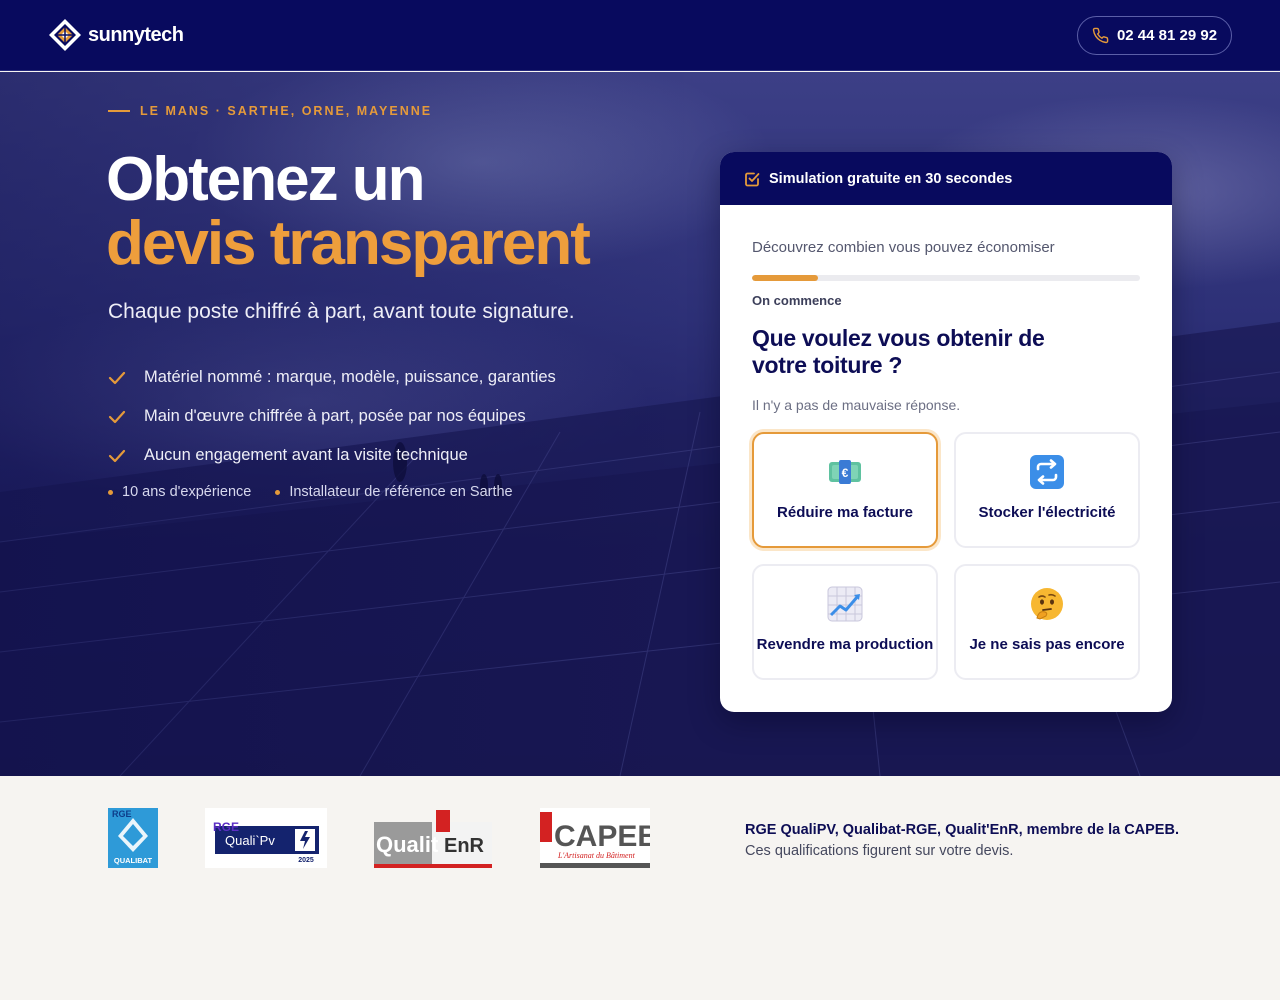  I want to click on option-store-electricity: Stocker l'électricité, so click(1047, 490).